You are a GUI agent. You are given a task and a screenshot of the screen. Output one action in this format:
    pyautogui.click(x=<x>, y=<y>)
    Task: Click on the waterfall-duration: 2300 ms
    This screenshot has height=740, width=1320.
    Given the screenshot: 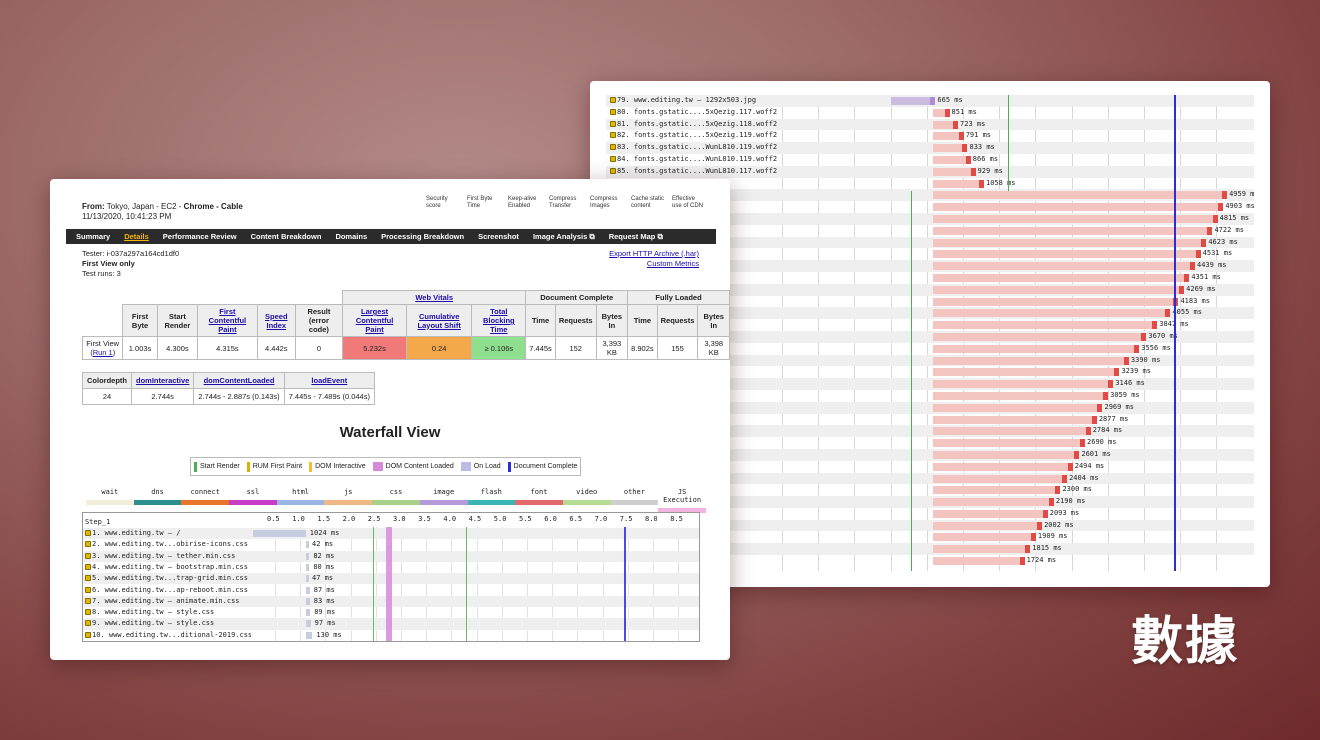 What is the action you would take?
    pyautogui.click(x=1077, y=489)
    